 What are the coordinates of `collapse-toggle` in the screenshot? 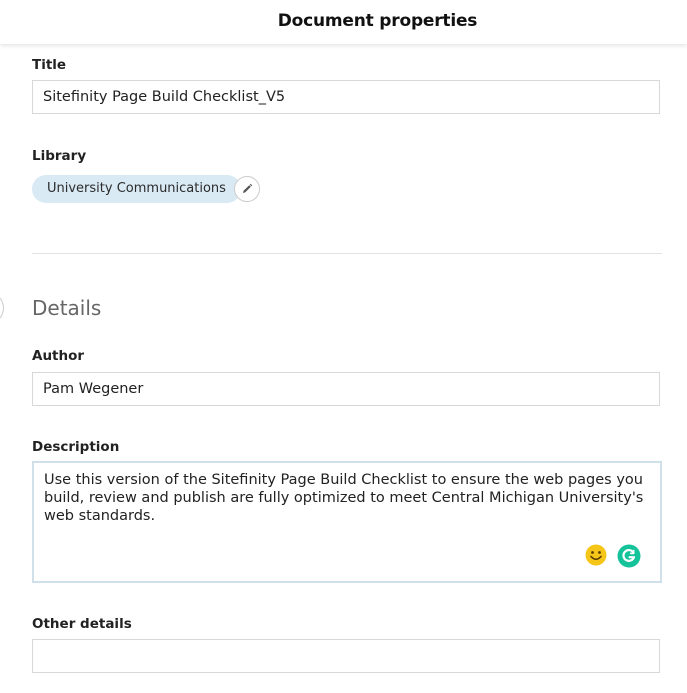 It's located at (2, 308).